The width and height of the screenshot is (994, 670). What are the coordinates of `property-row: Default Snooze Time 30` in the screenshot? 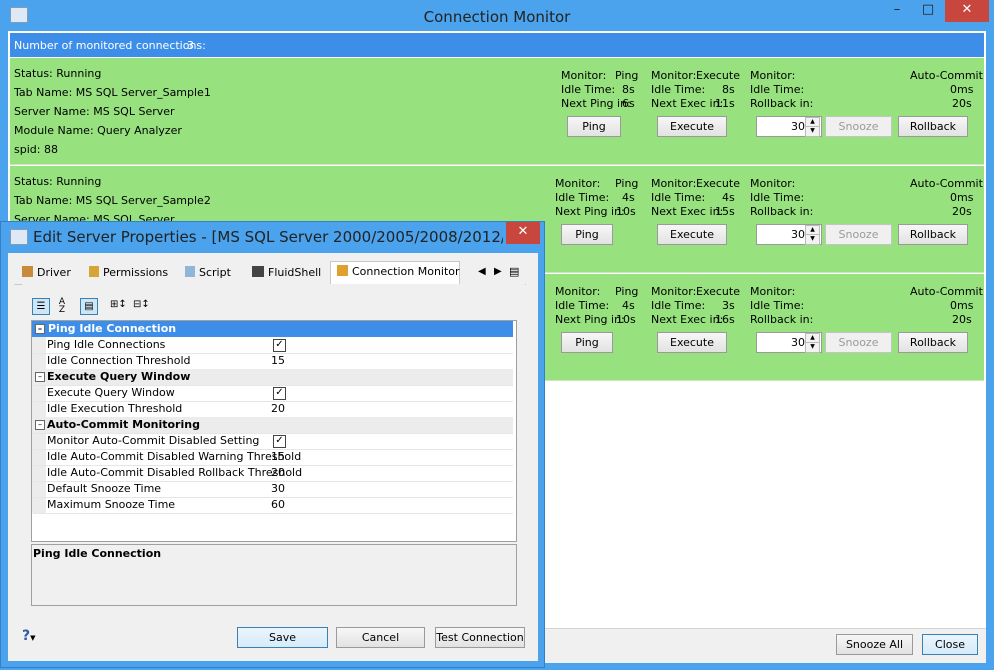 It's located at (273, 489).